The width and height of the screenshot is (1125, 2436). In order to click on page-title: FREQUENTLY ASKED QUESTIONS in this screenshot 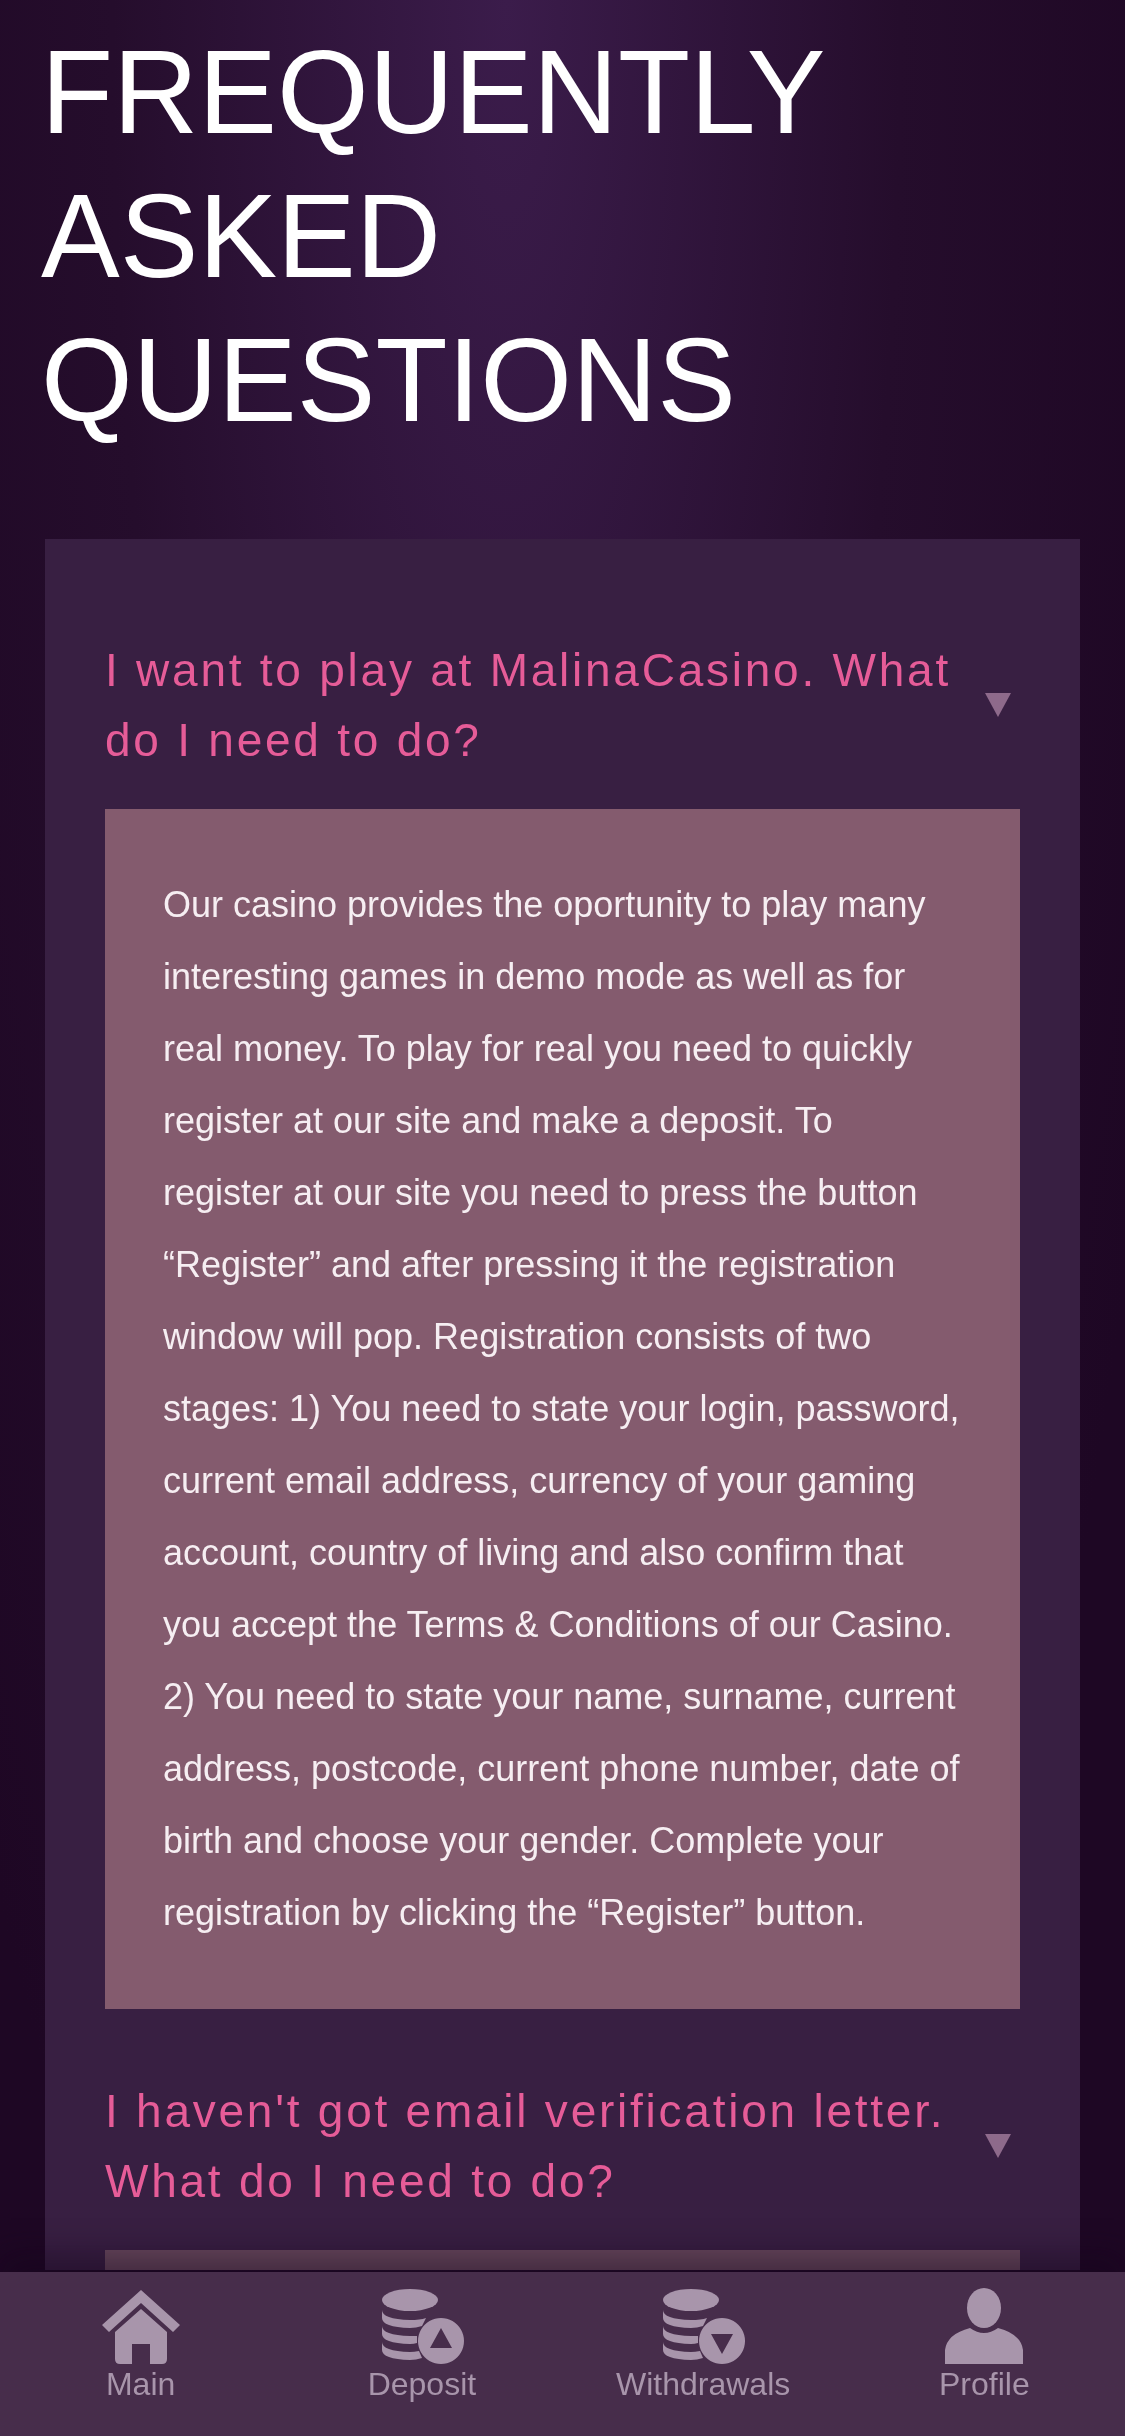, I will do `click(432, 236)`.